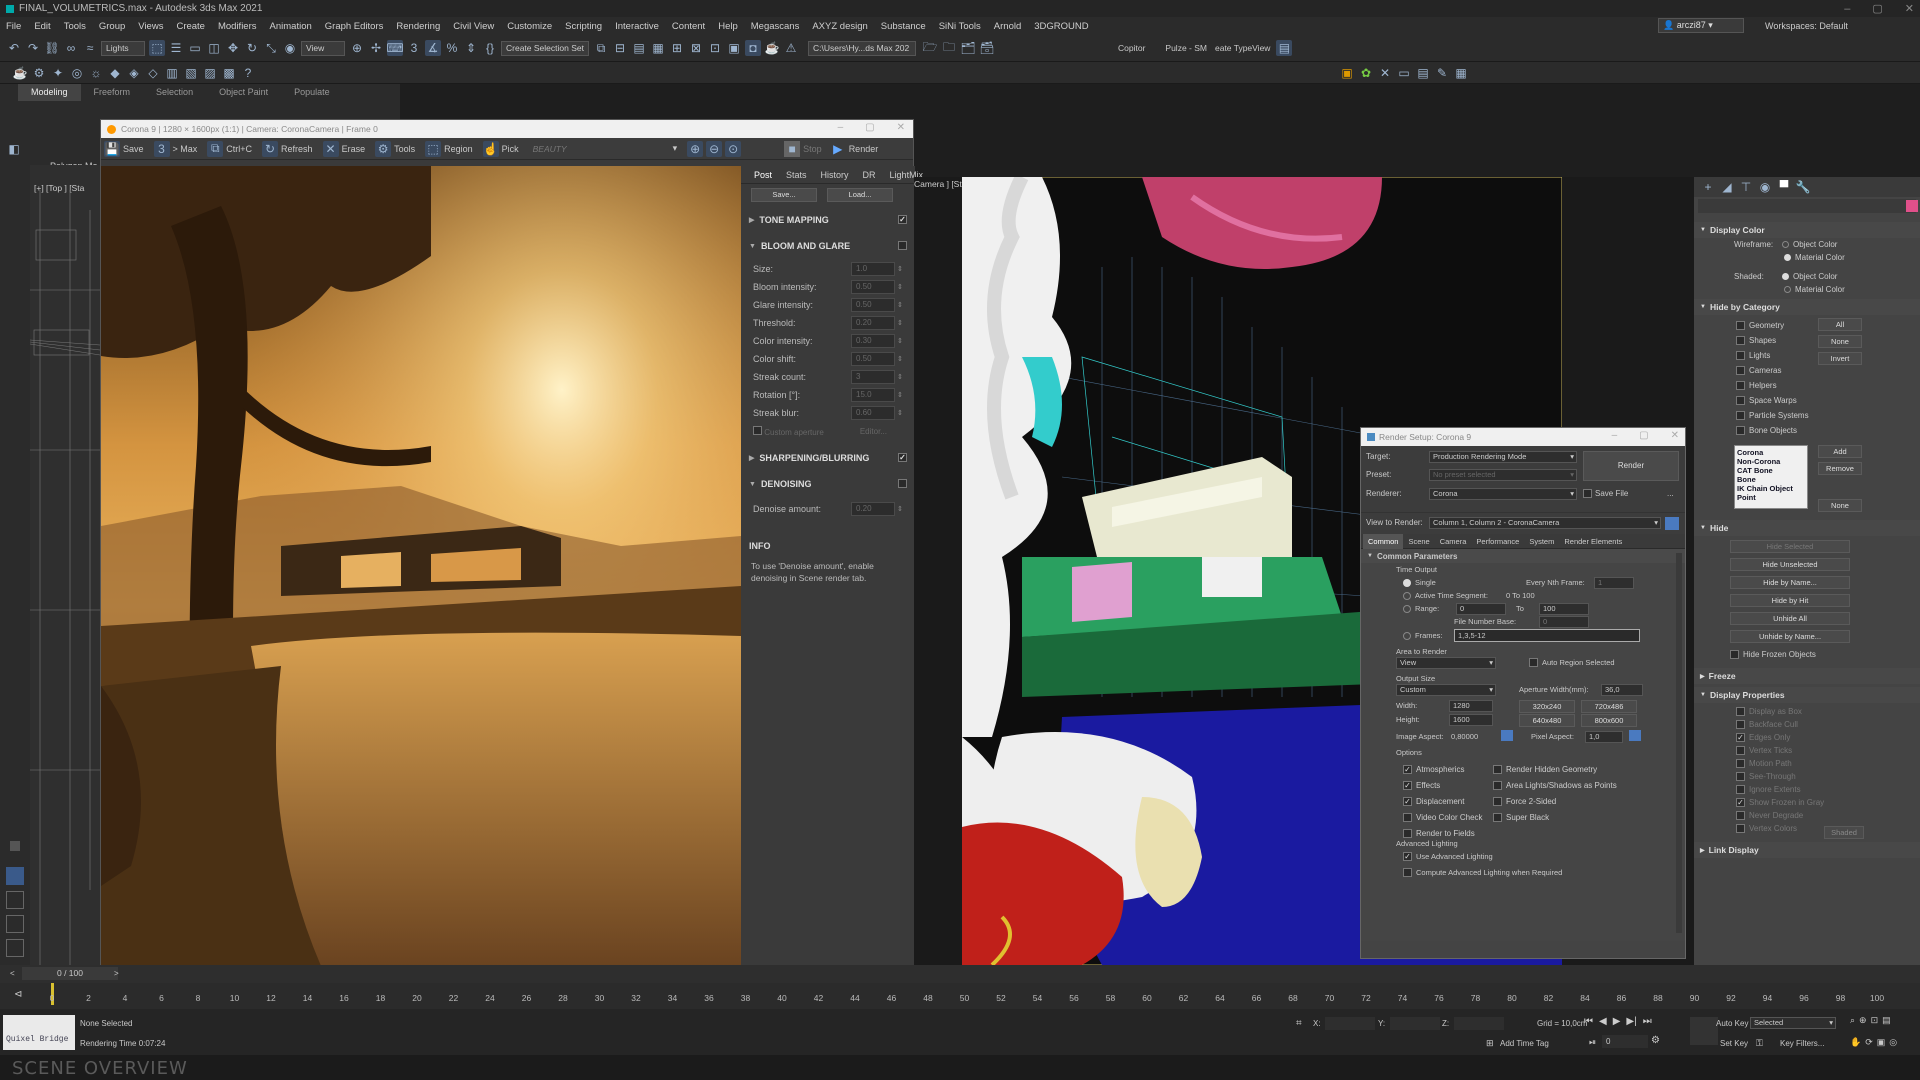  I want to click on key-selection-dropdown: Selected ▾, so click(1793, 1023).